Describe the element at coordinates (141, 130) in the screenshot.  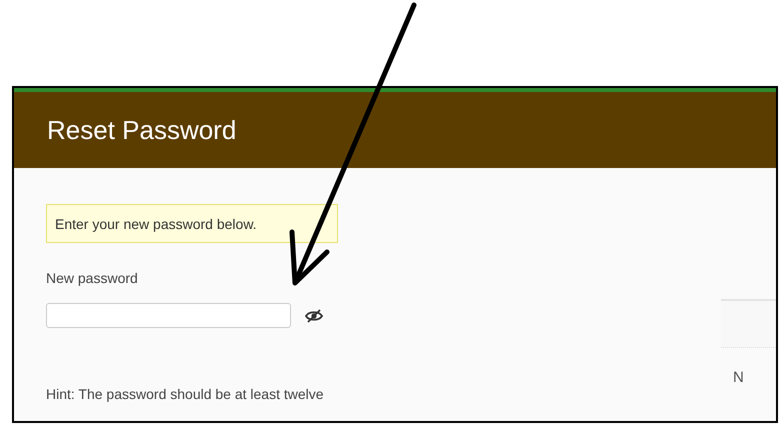
I see `page-title: Reset Password` at that location.